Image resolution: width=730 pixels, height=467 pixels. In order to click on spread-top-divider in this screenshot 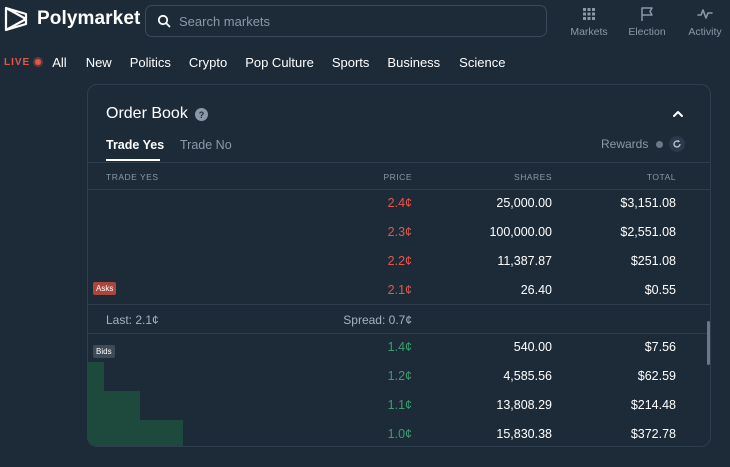, I will do `click(399, 304)`.